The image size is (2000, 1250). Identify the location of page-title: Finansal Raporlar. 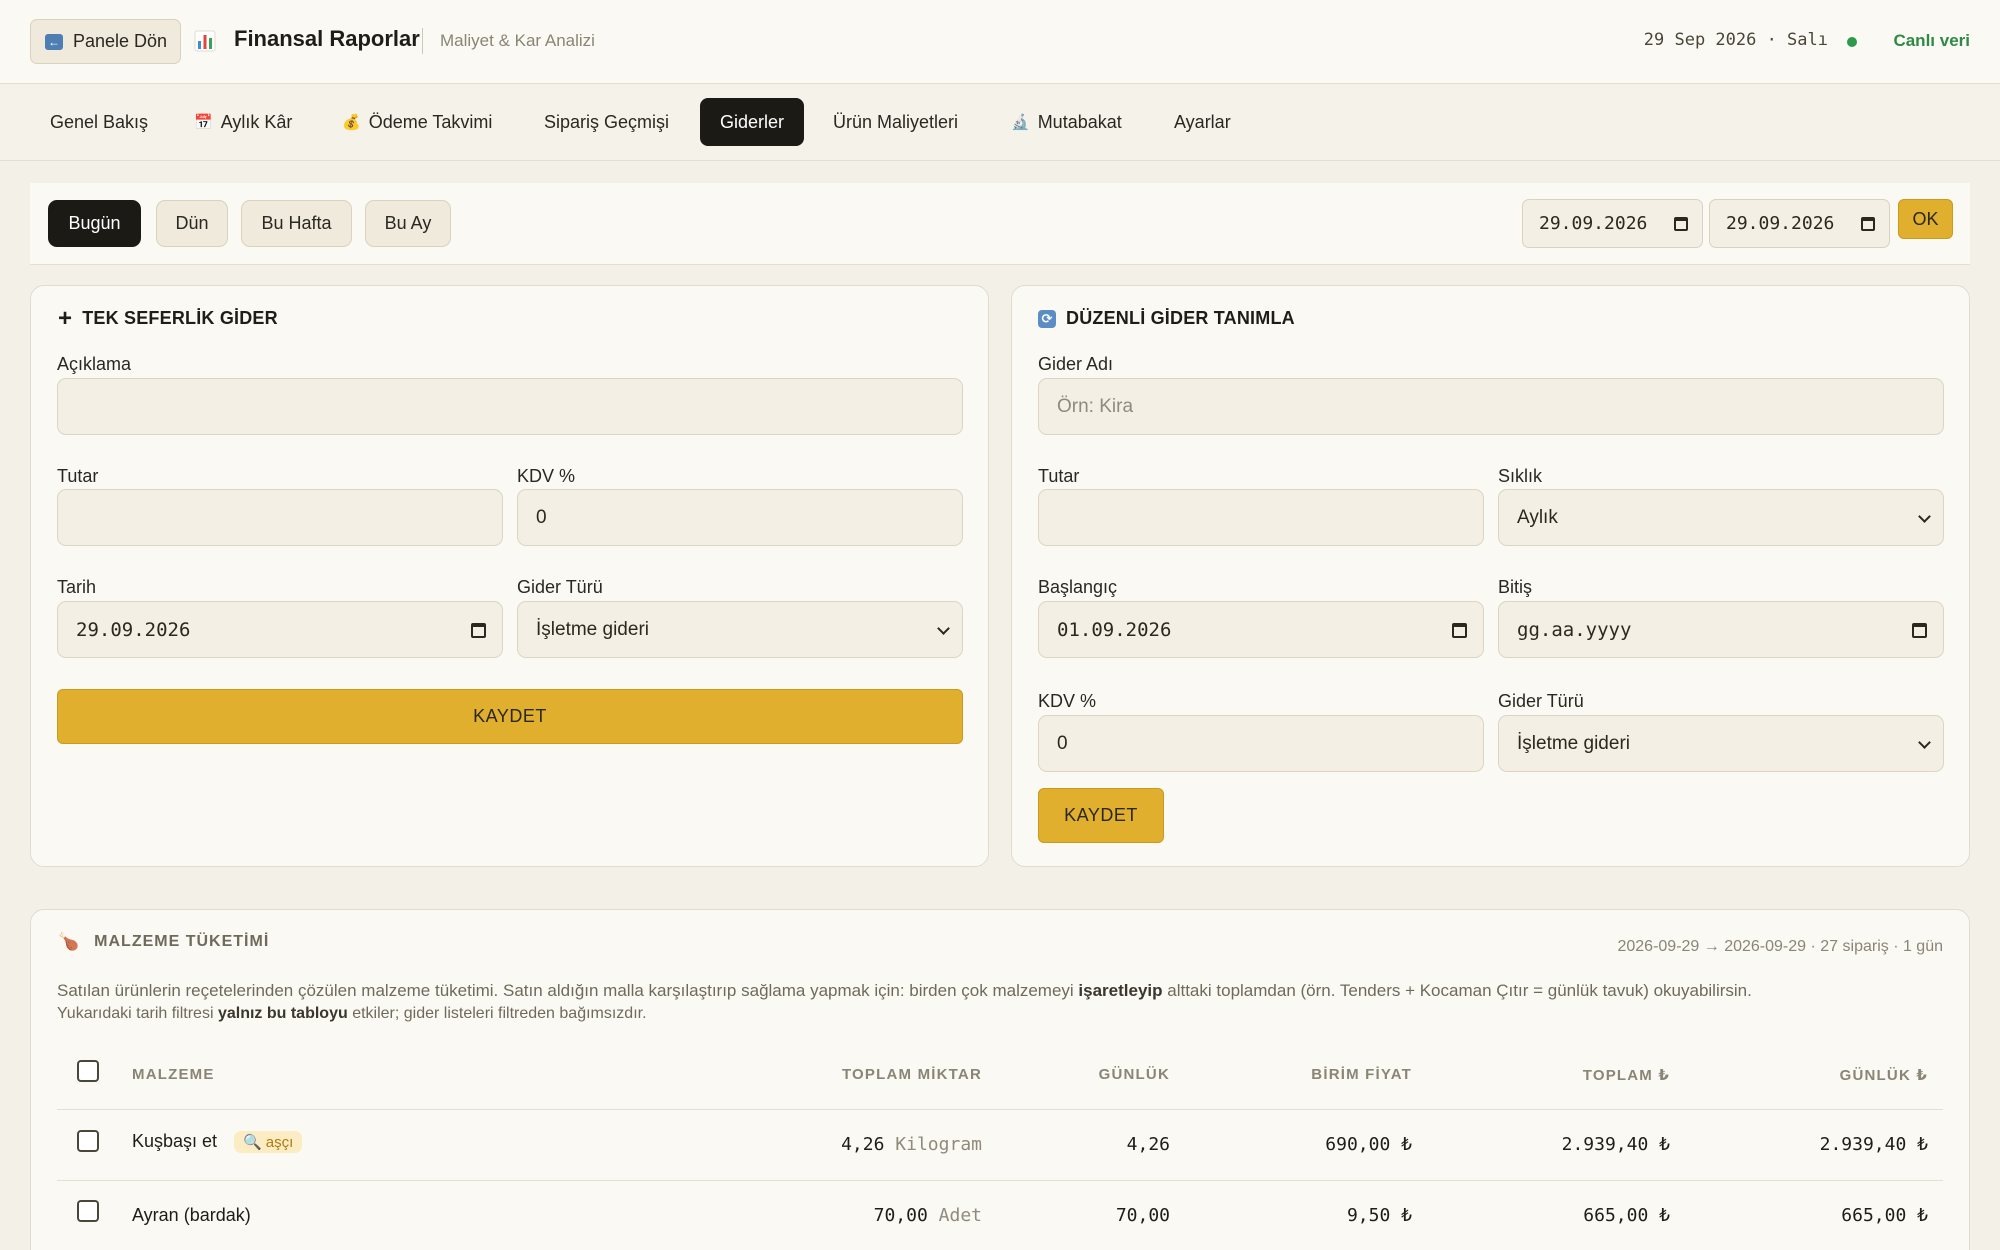
(327, 38).